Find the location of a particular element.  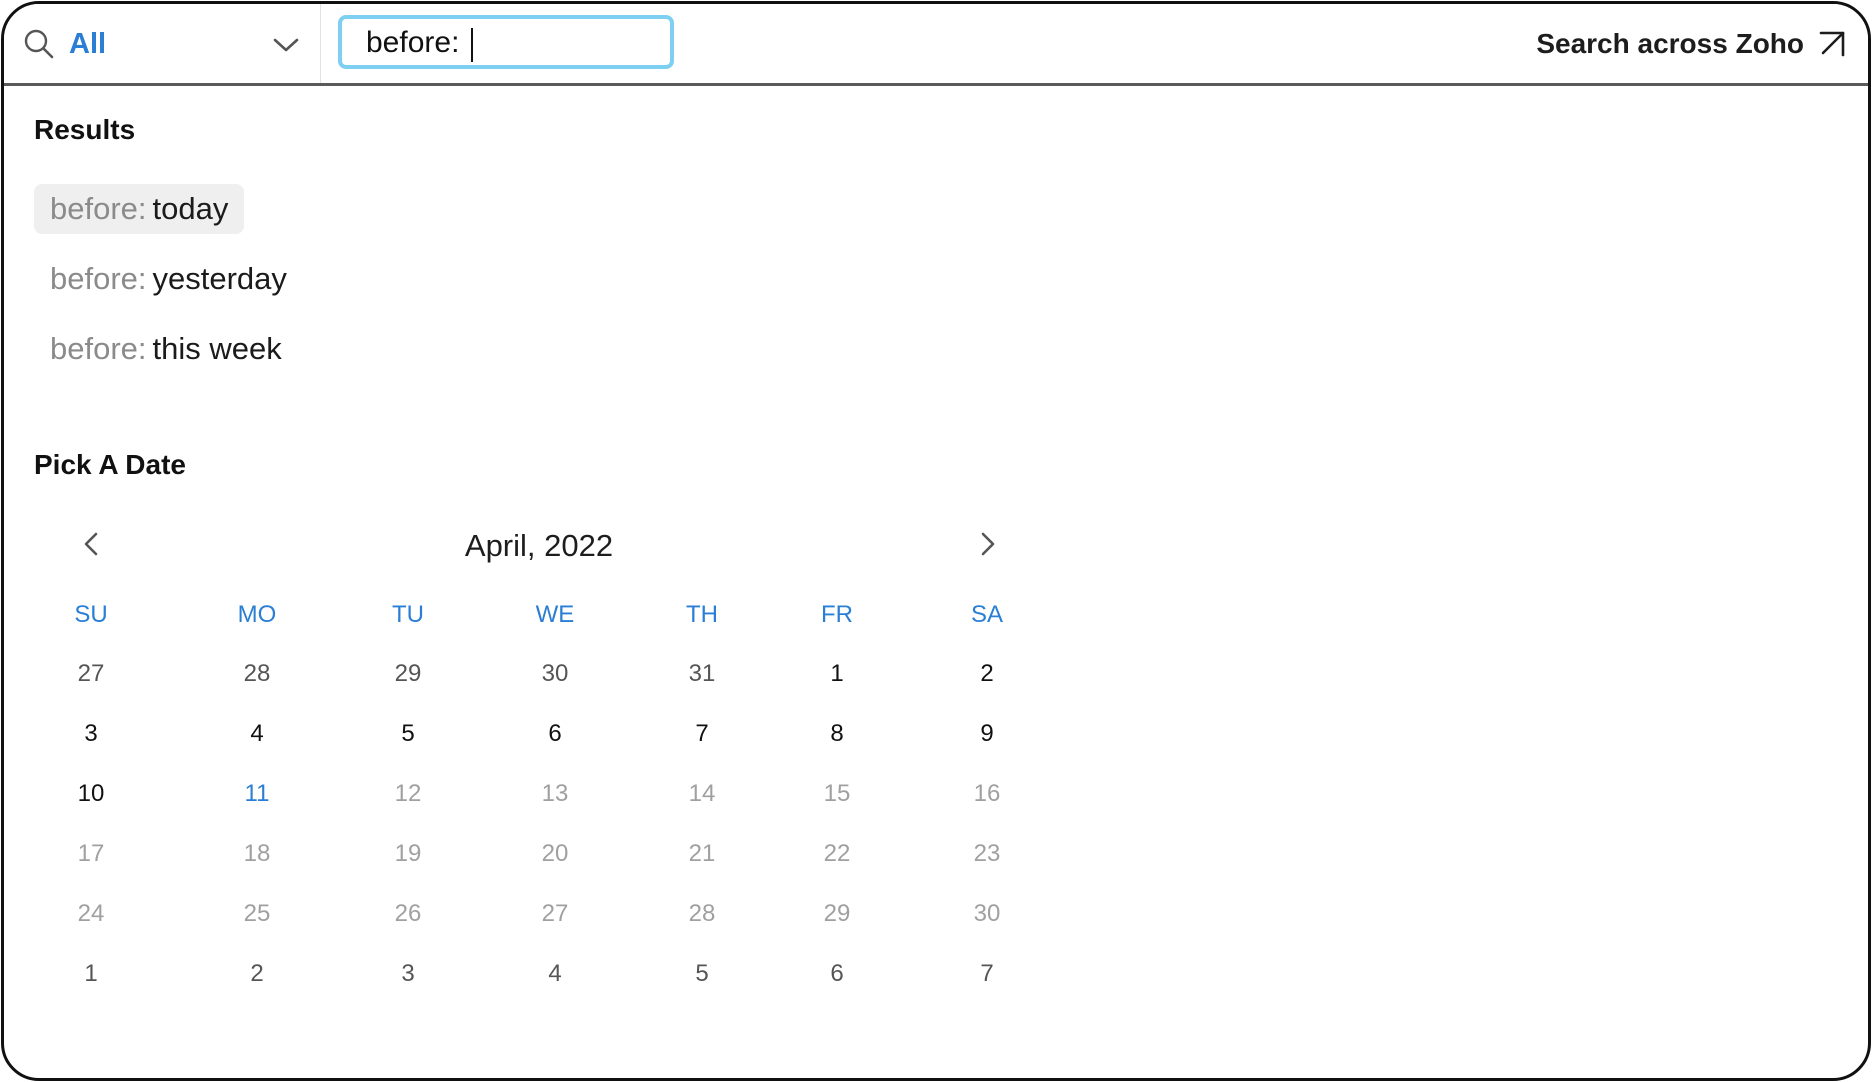

search-input is located at coordinates (511, 43).